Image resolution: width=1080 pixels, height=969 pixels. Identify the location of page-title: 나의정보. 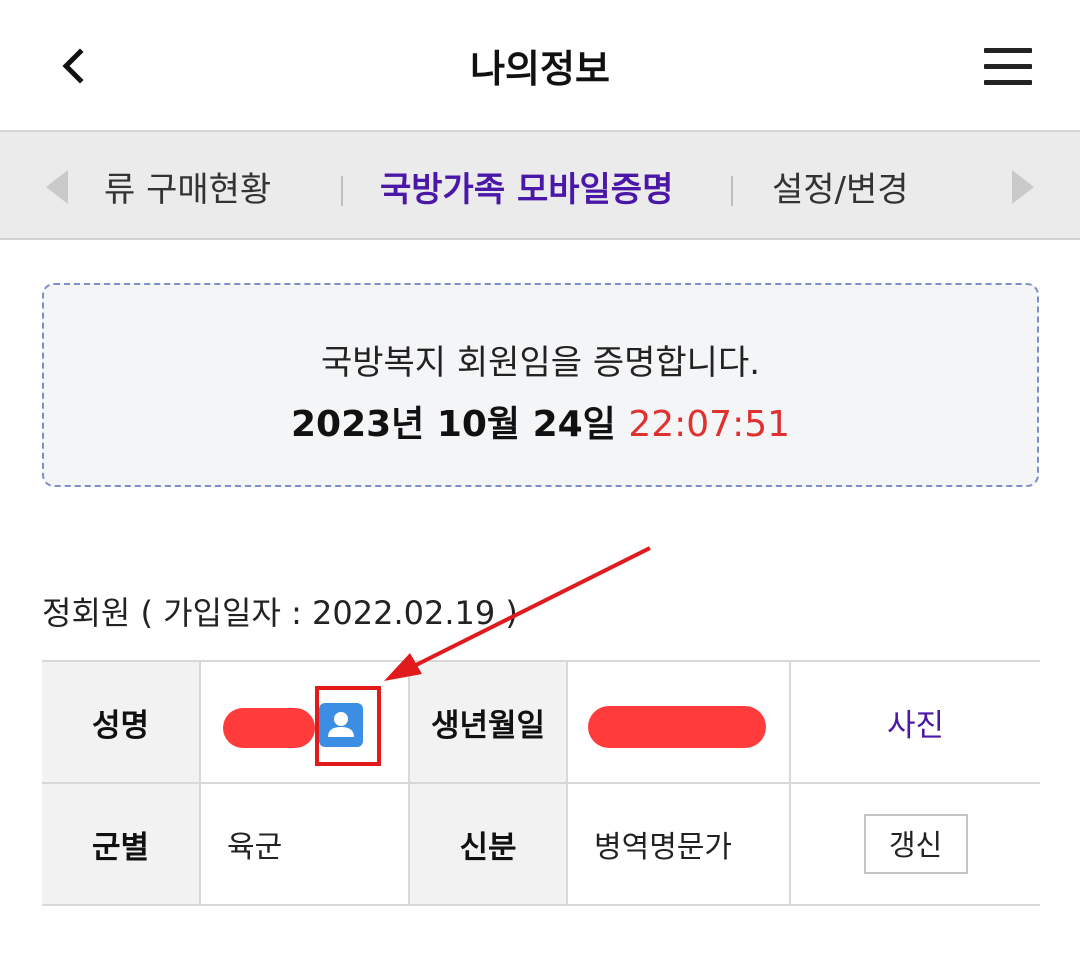
(540, 69).